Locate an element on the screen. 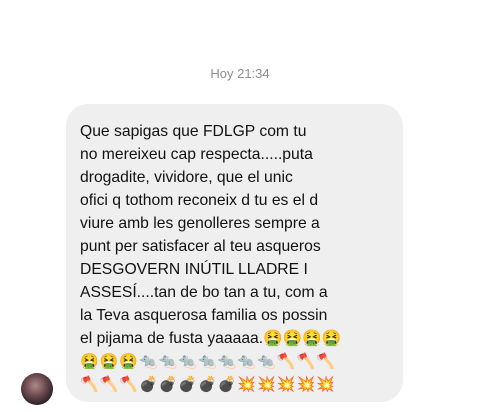 This screenshot has width=480, height=412. message-line: viure amb les genolleres sempre a is located at coordinates (200, 223).